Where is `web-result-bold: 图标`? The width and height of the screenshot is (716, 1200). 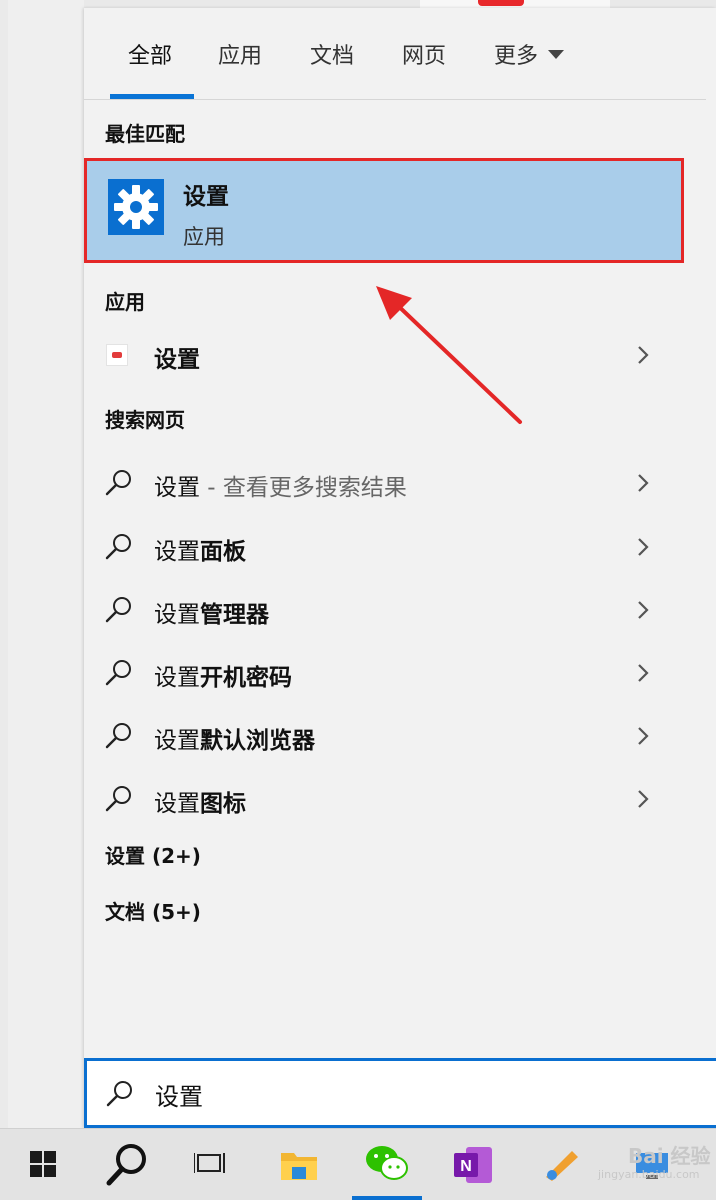 web-result-bold: 图标 is located at coordinates (223, 804).